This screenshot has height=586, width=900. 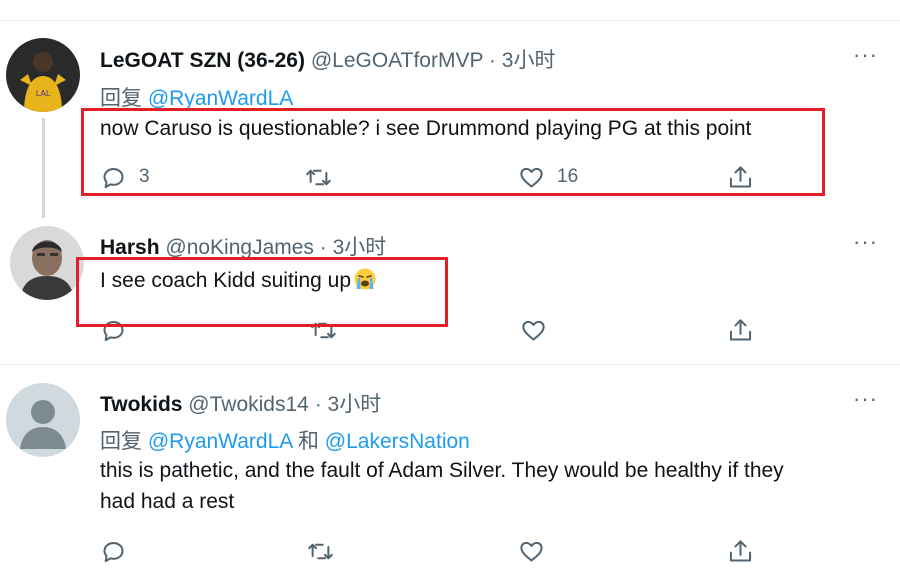 I want to click on user-handle: @LeGOATforMVP, so click(x=397, y=60).